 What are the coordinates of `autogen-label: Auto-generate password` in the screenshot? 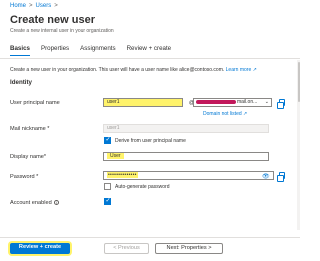 It's located at (142, 187).